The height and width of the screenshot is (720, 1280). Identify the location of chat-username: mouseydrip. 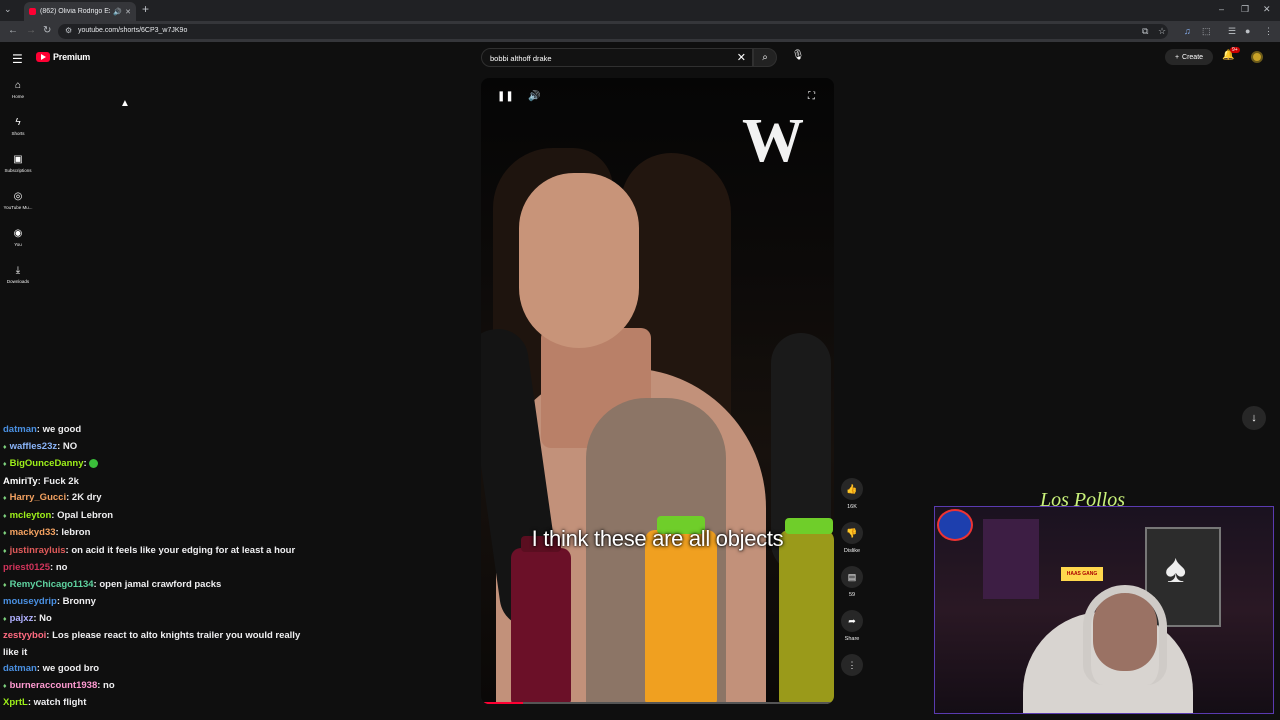
(30, 601).